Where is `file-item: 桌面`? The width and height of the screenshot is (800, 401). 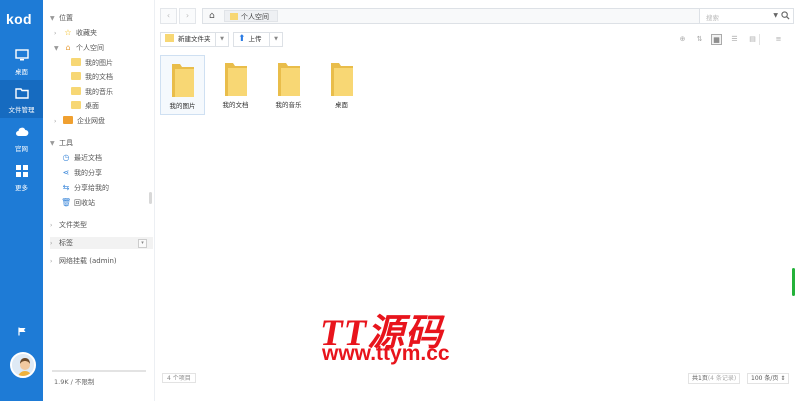
file-item: 桌面 is located at coordinates (341, 85).